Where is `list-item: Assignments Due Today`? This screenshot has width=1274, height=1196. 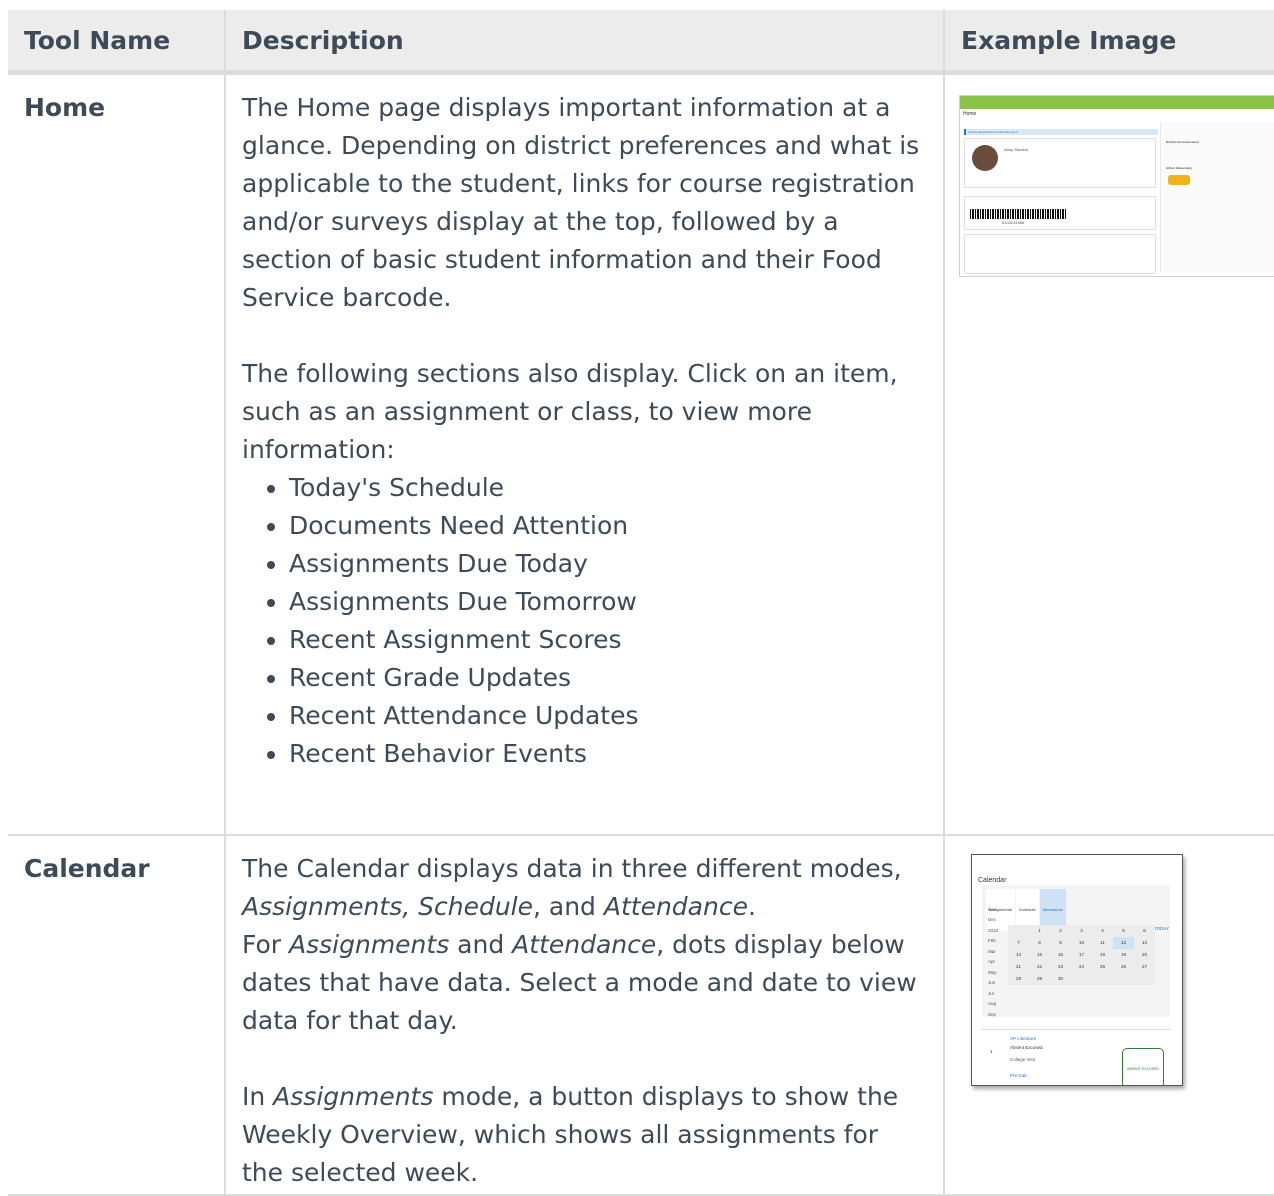 list-item: Assignments Due Today is located at coordinates (608, 564).